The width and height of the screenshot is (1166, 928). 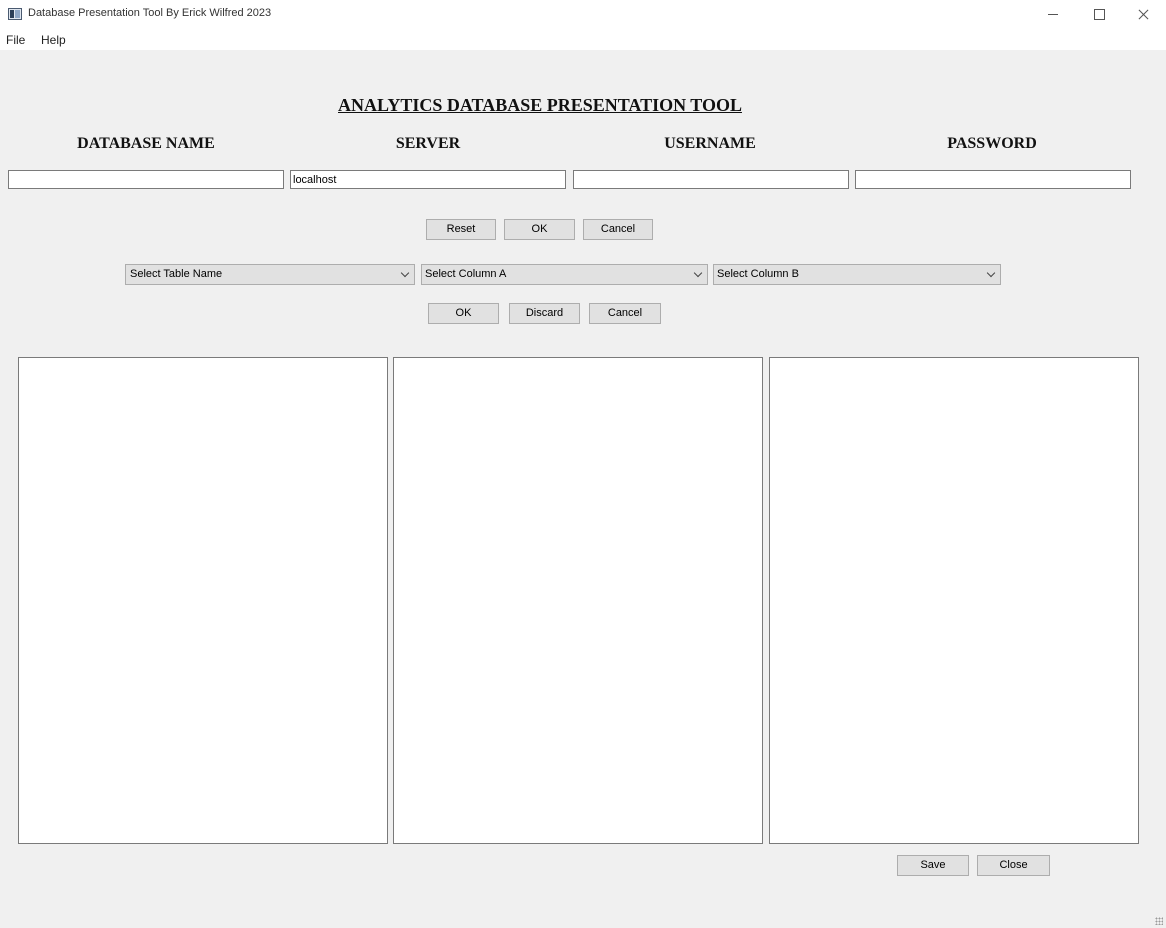 I want to click on select-cancel-button: Cancel, so click(x=625, y=313).